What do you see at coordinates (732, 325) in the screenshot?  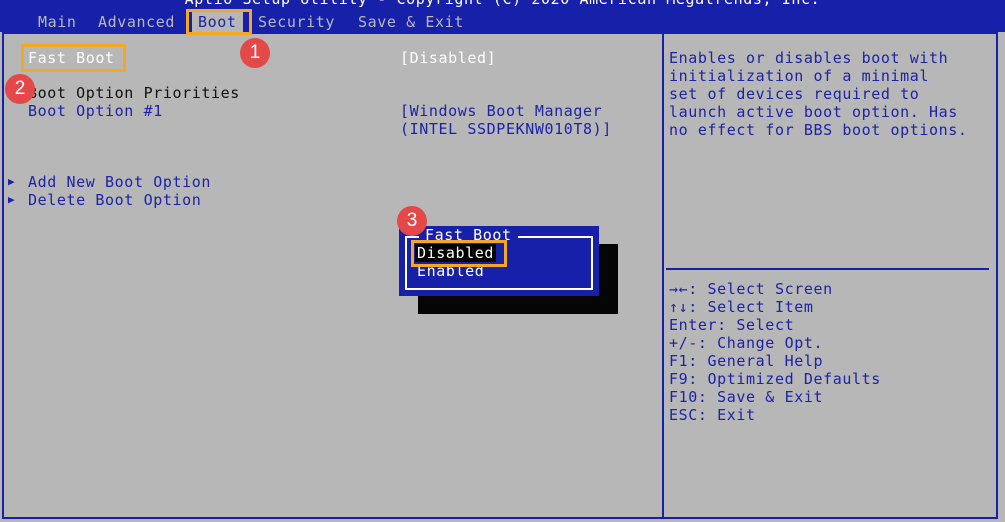 I see `key-enter: Enter: Select` at bounding box center [732, 325].